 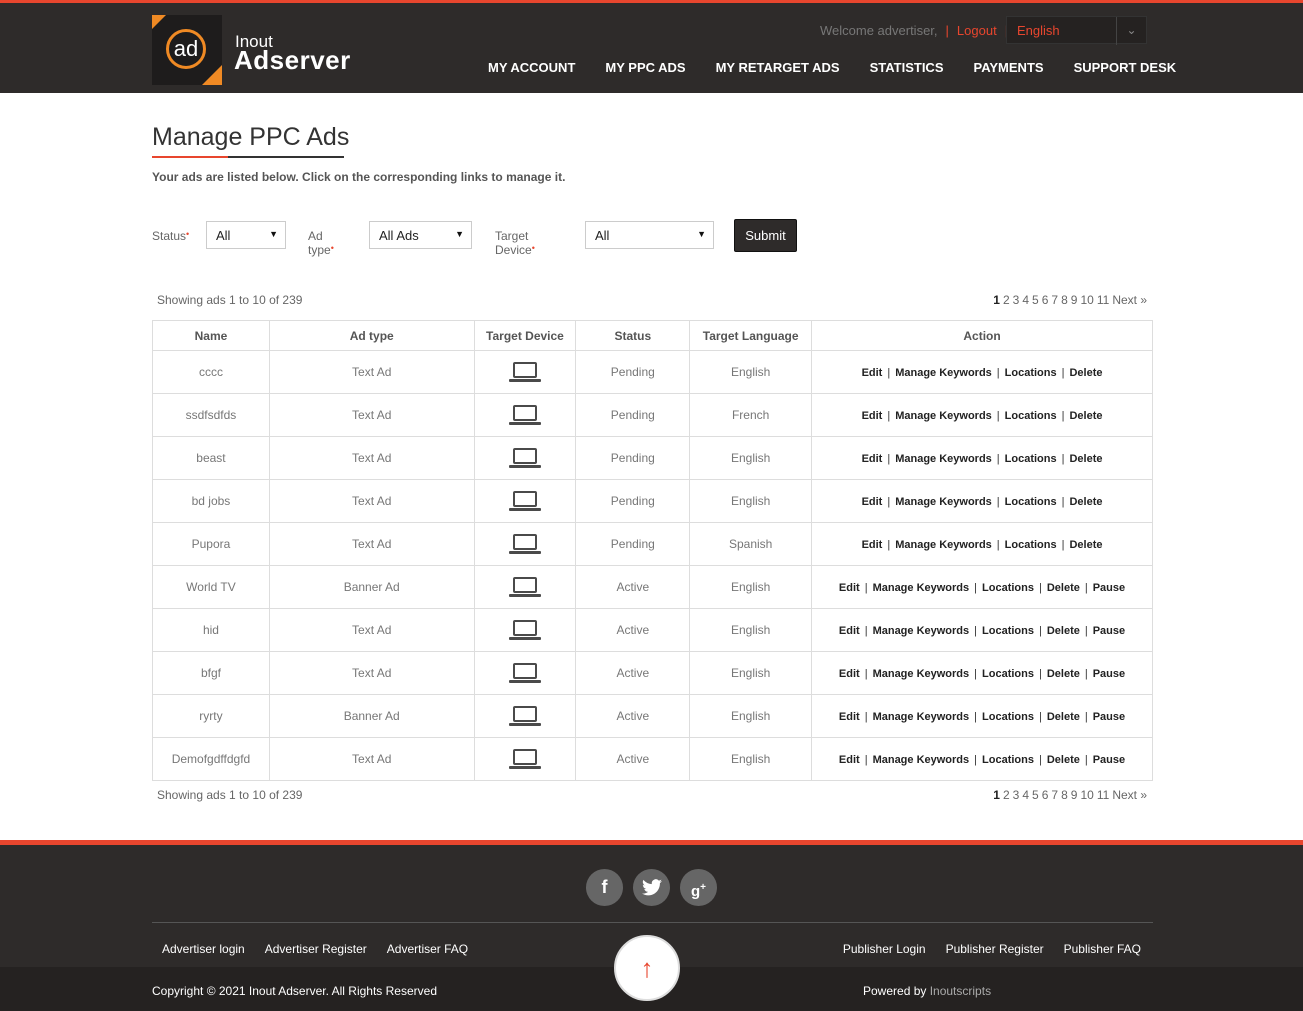 What do you see at coordinates (645, 67) in the screenshot?
I see `nav-my-ppc-ads: MY PPC ADS` at bounding box center [645, 67].